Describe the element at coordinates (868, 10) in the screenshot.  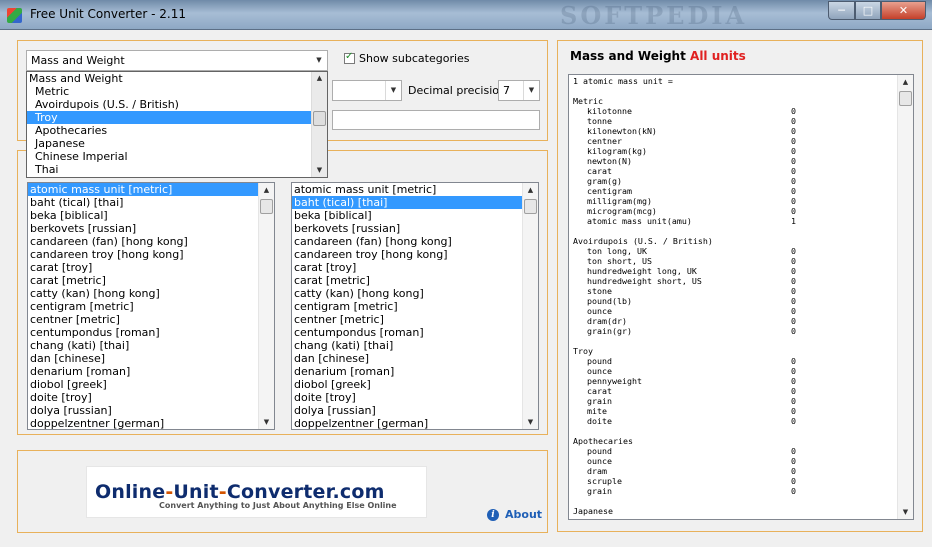
I see `maximize-button: □` at that location.